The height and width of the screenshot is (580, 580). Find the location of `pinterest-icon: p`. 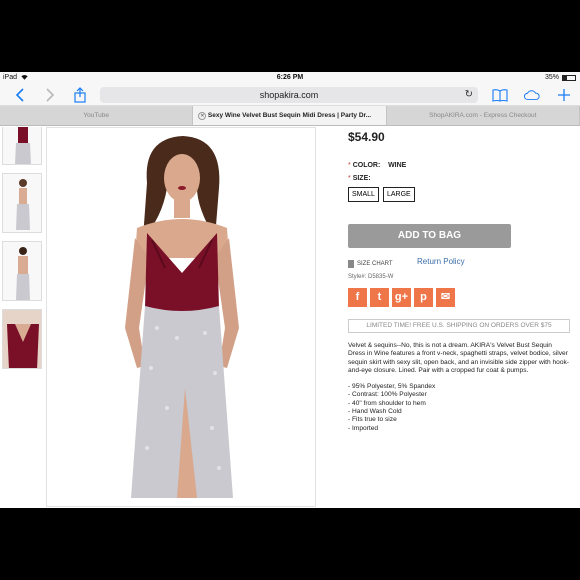

pinterest-icon: p is located at coordinates (423, 297).